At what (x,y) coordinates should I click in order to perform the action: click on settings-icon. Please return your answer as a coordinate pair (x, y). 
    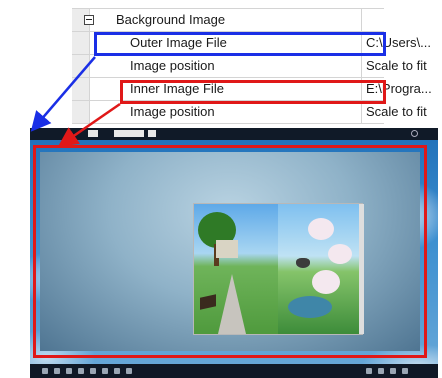
    Looking at the image, I should click on (414, 133).